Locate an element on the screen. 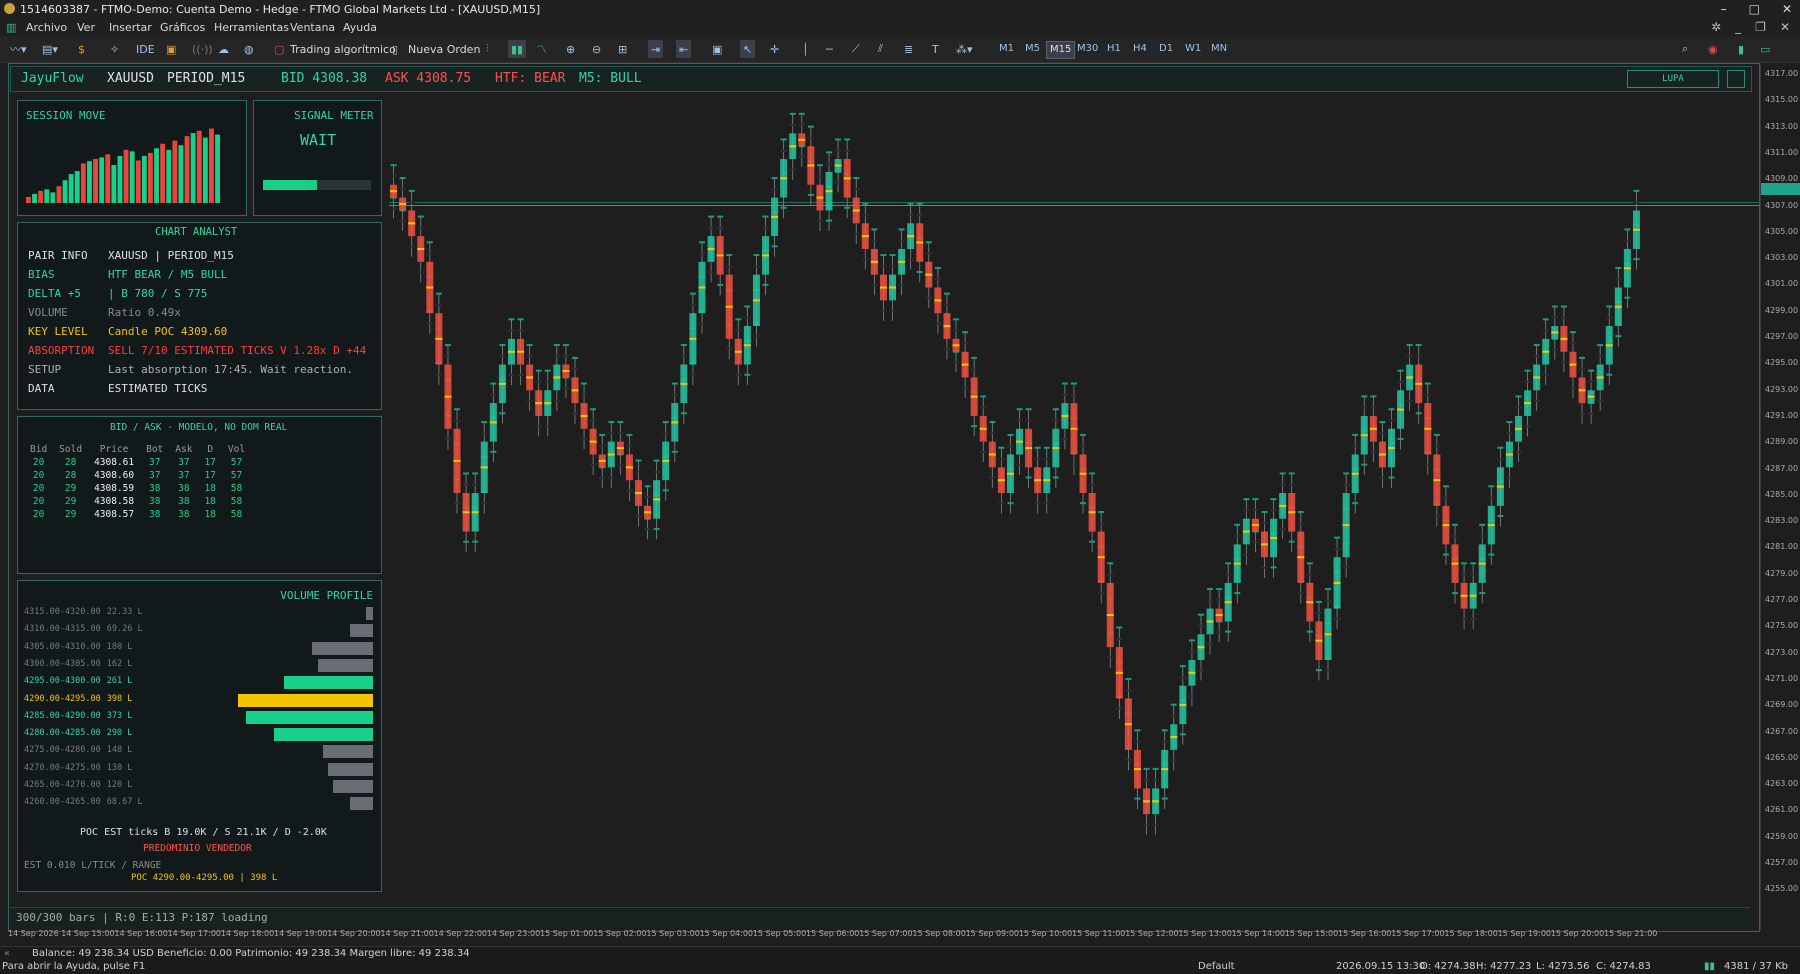 The image size is (1800, 974). close-child-icon: ✕ is located at coordinates (1785, 27).